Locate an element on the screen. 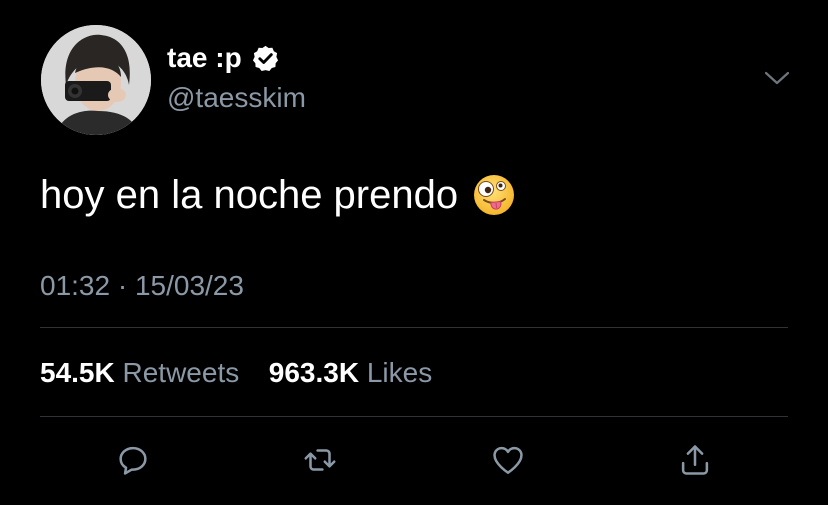 Image resolution: width=828 pixels, height=505 pixels. heart-icon is located at coordinates (508, 460).